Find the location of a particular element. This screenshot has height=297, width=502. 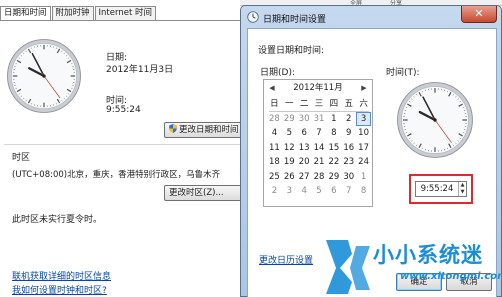

calendar-week-row: 18 19 20 21 22 23 24 is located at coordinates (319, 162).